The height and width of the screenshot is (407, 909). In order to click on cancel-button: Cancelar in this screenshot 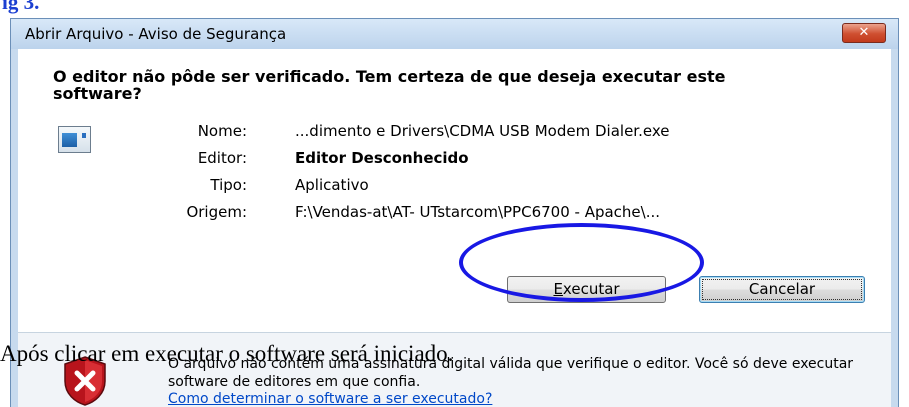, I will do `click(782, 289)`.